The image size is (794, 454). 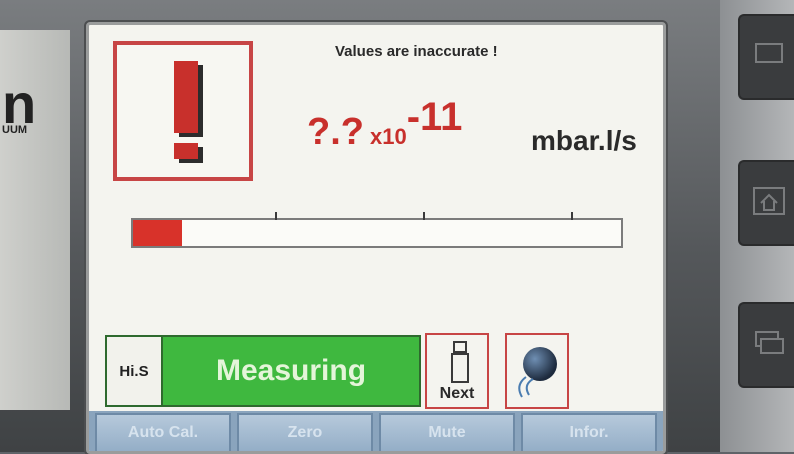 What do you see at coordinates (769, 342) in the screenshot?
I see `window-stack-icon` at bounding box center [769, 342].